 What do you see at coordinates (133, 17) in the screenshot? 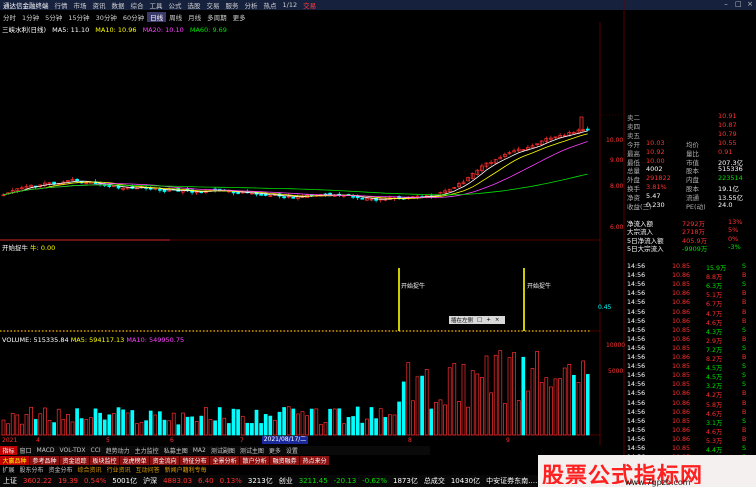
I see `period-5: 60分钟` at bounding box center [133, 17].